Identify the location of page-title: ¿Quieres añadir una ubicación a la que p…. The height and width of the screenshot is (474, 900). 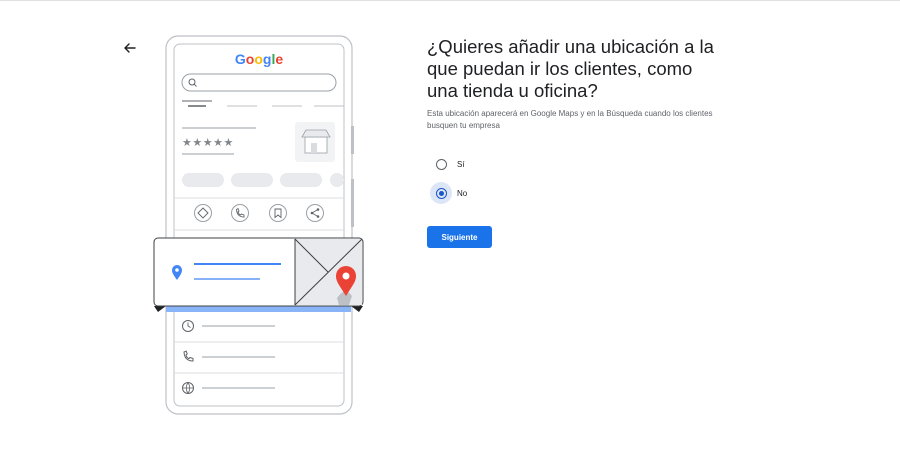
(570, 68).